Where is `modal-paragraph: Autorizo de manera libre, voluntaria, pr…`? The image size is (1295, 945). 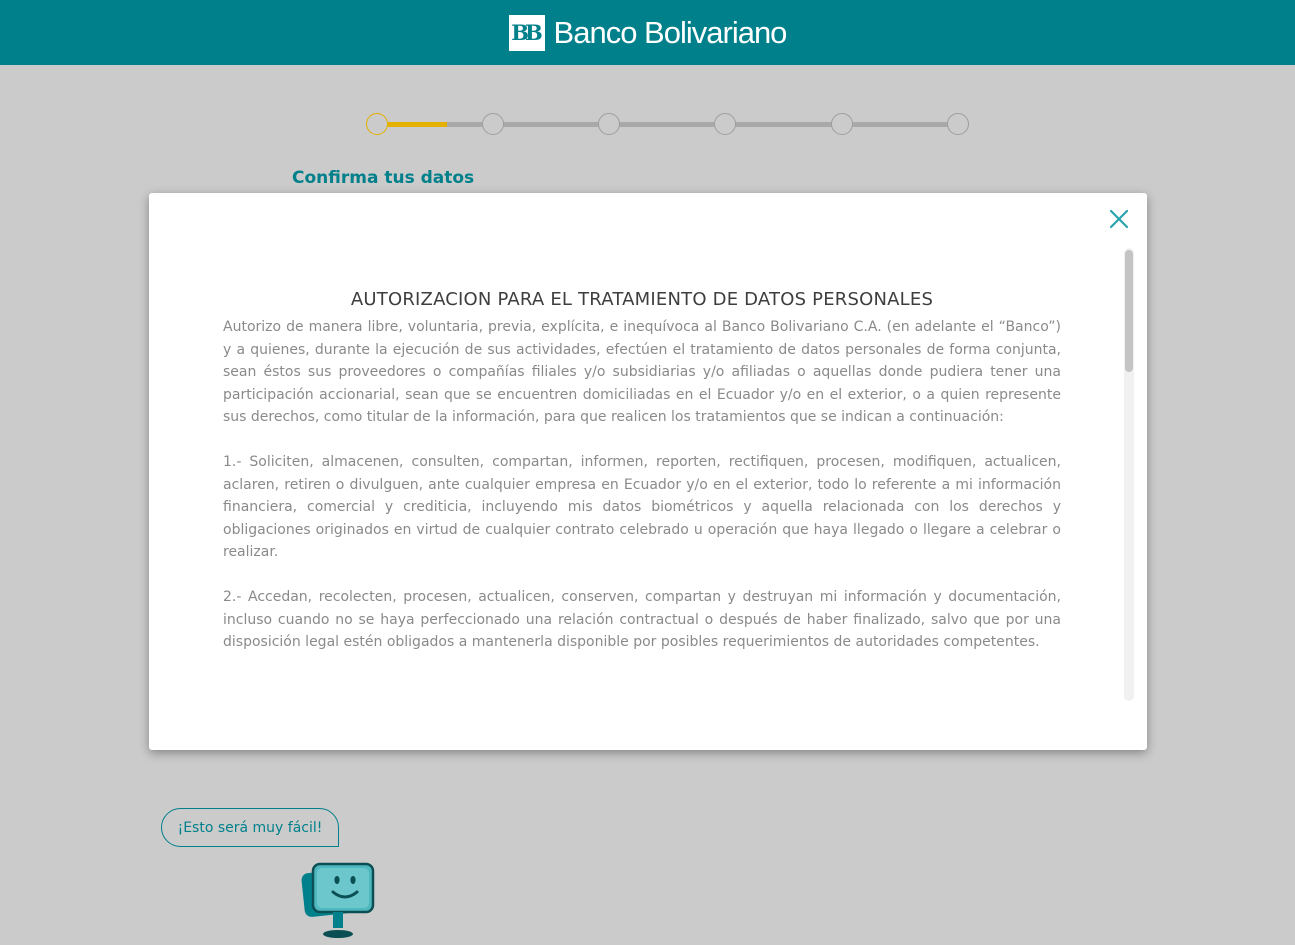 modal-paragraph: Autorizo de manera libre, voluntaria, pr… is located at coordinates (642, 372).